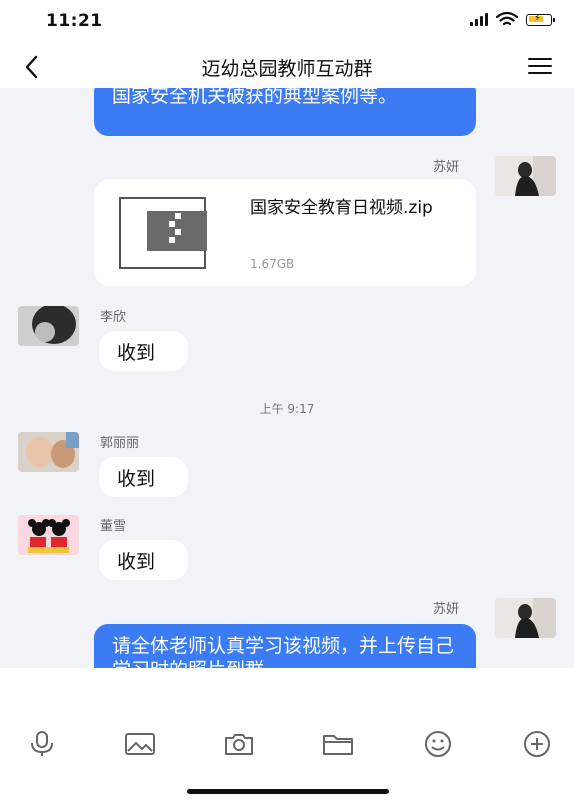  What do you see at coordinates (287, 409) in the screenshot?
I see `time-divider: 上午 9:17` at bounding box center [287, 409].